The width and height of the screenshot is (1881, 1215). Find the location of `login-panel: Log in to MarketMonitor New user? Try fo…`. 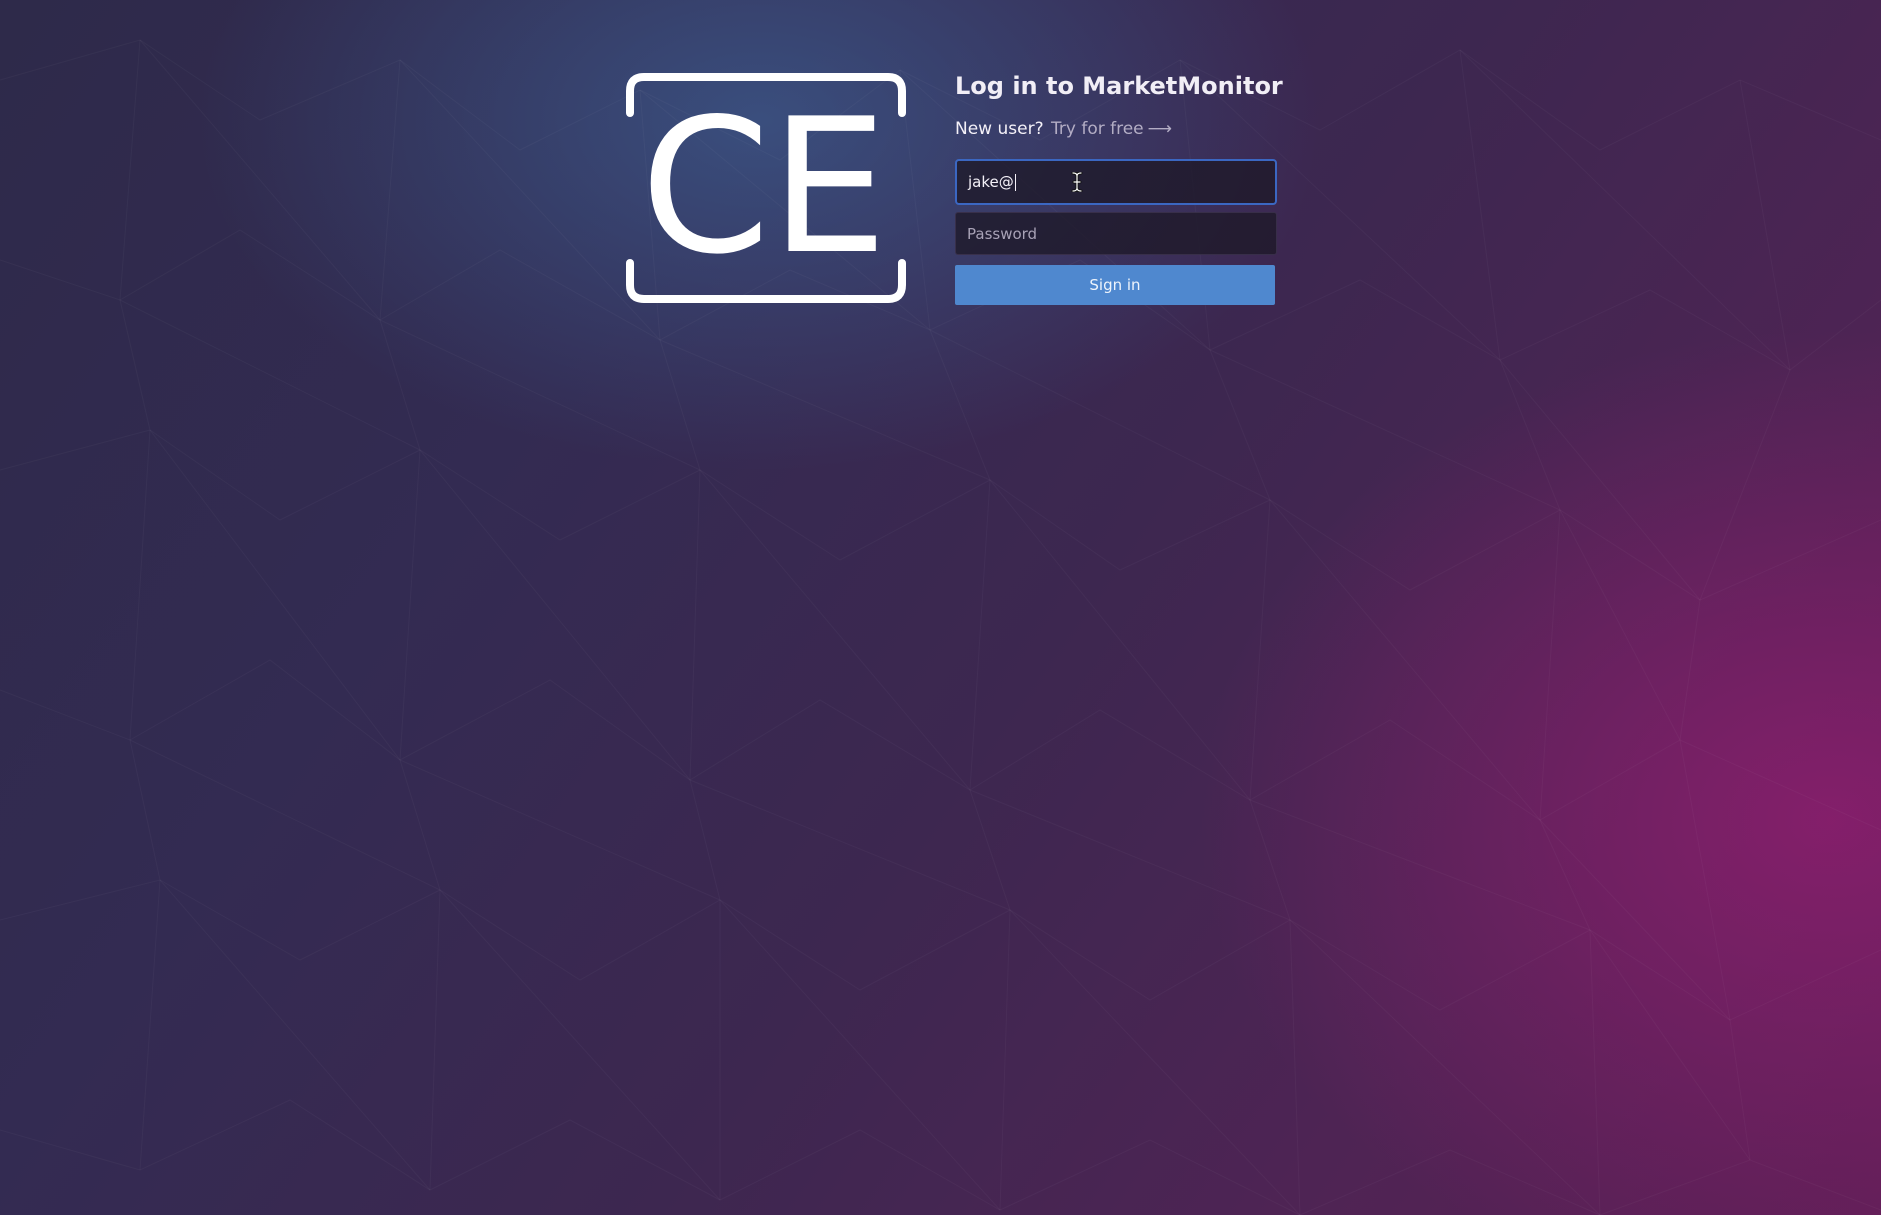

login-panel: Log in to MarketMonitor New user? Try fo… is located at coordinates (1119, 185).